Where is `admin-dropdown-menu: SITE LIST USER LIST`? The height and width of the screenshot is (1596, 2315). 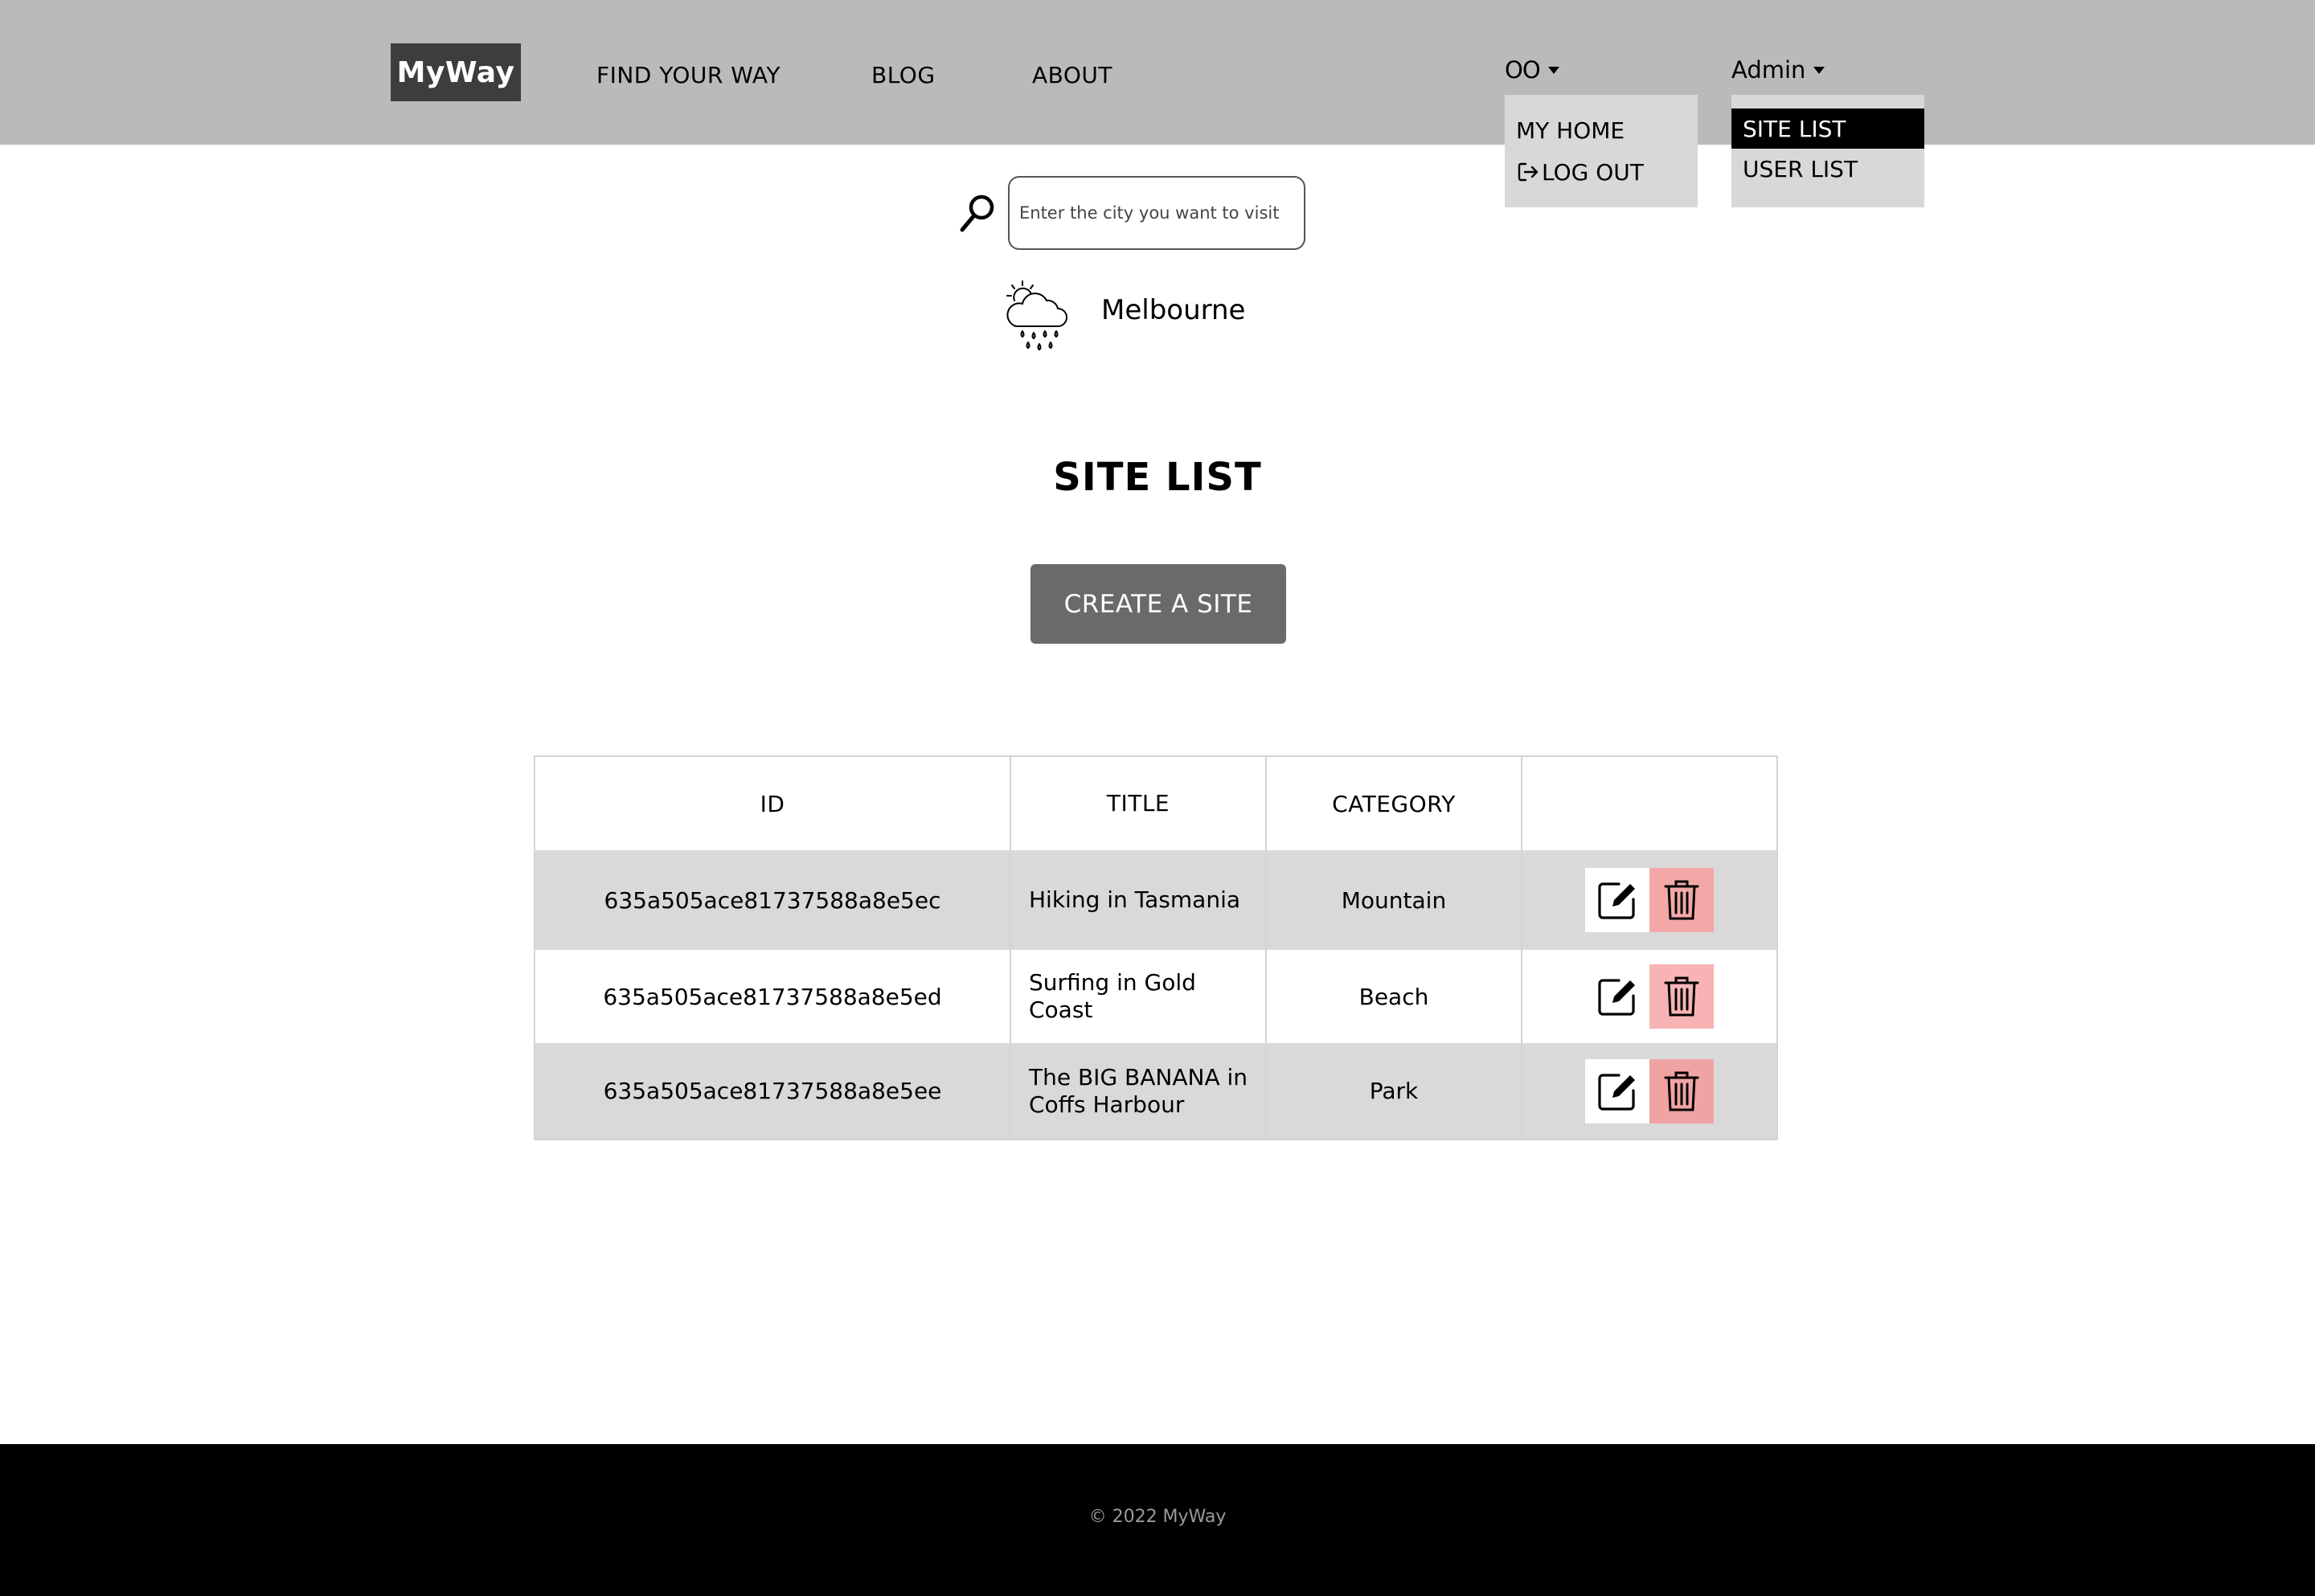 admin-dropdown-menu: SITE LIST USER LIST is located at coordinates (1827, 151).